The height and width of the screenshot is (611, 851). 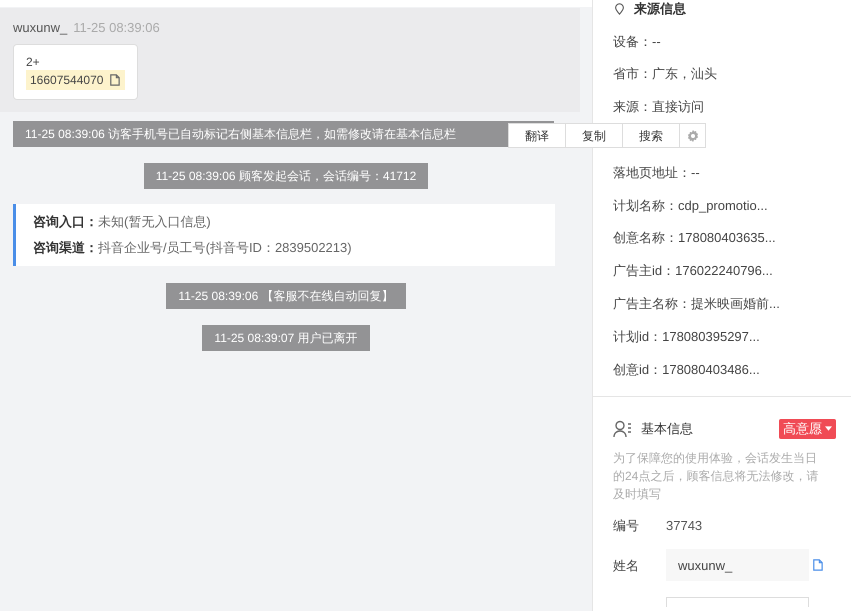 What do you see at coordinates (658, 107) in the screenshot?
I see `info-row-text: 来源：直接访问` at bounding box center [658, 107].